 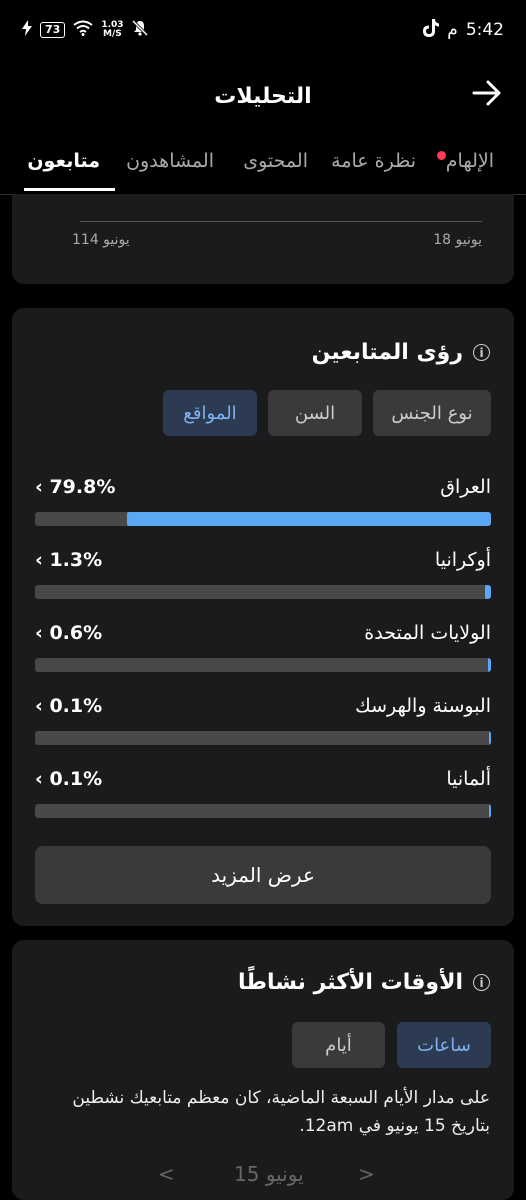 I want to click on location-percentage: ‹ 79.8%, so click(x=75, y=487).